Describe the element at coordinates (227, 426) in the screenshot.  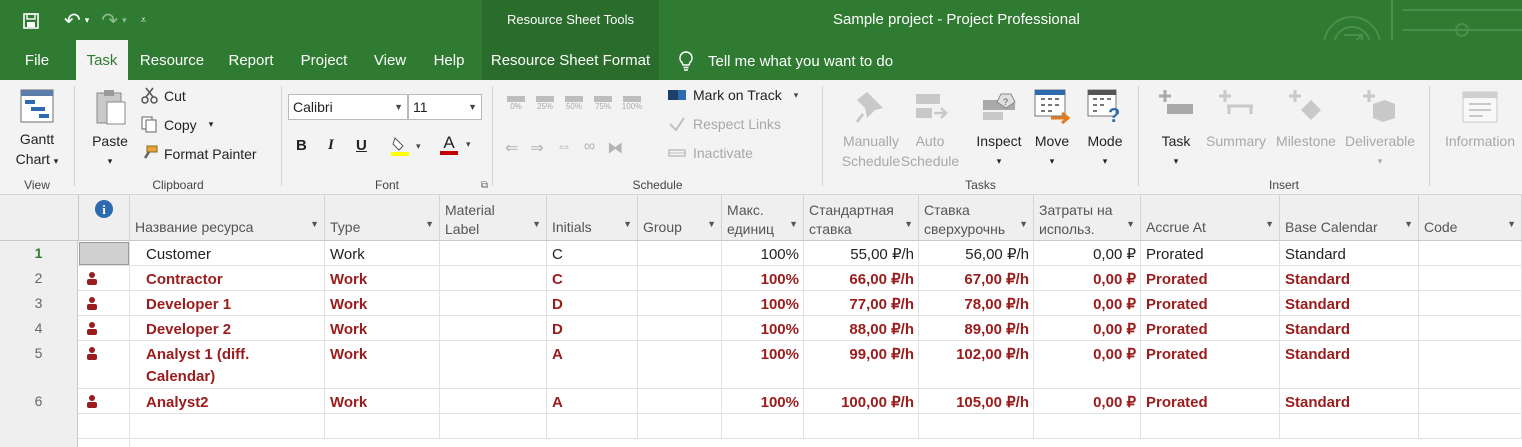
I see `cell-resource-name-empty` at that location.